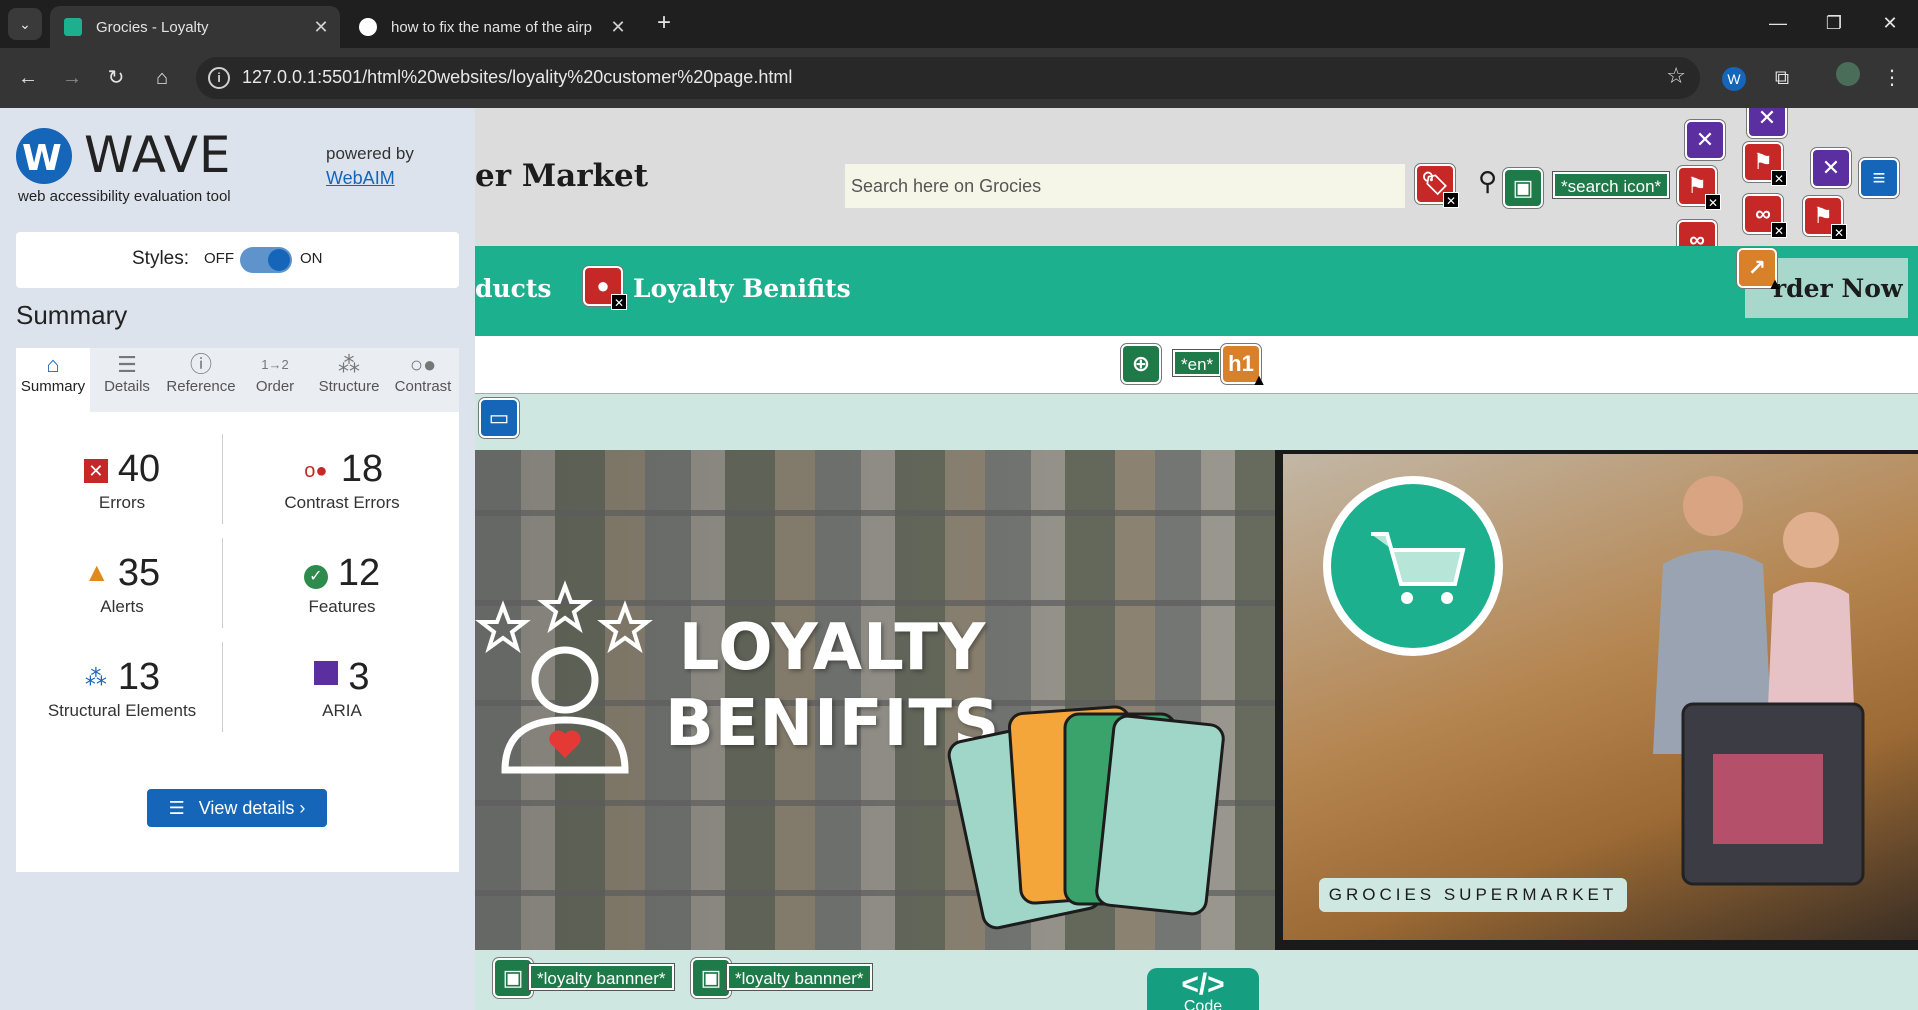 The width and height of the screenshot is (1918, 1010). I want to click on cart-icon, so click(1413, 566).